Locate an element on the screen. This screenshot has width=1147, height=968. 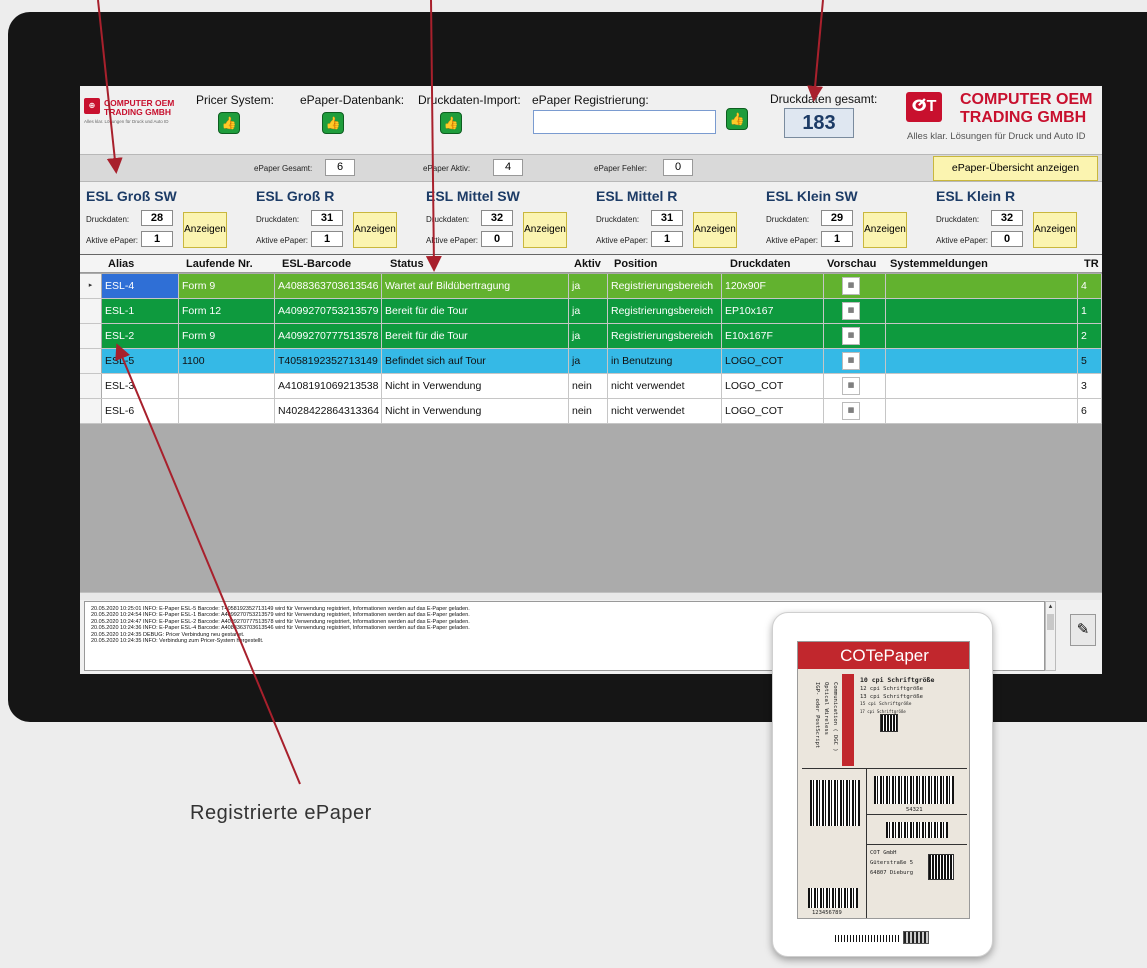
device-barcode-icon is located at coordinates (867, 938).